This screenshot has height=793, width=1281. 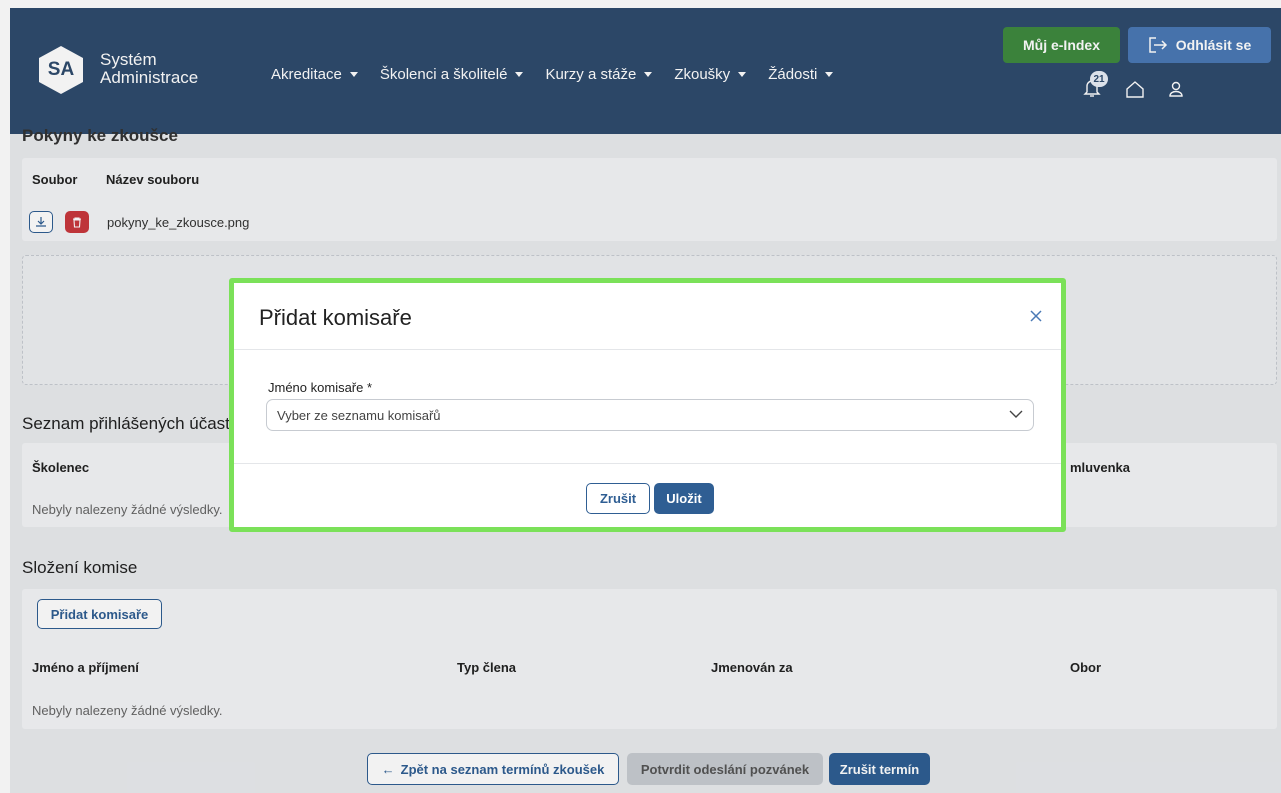 What do you see at coordinates (650, 415) in the screenshot?
I see `commissioner-select: Vyber ze seznamu komisařů` at bounding box center [650, 415].